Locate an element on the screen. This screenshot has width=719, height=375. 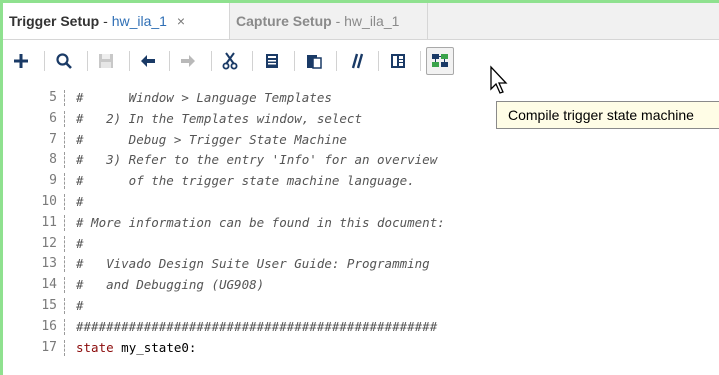
save-icon is located at coordinates (106, 61).